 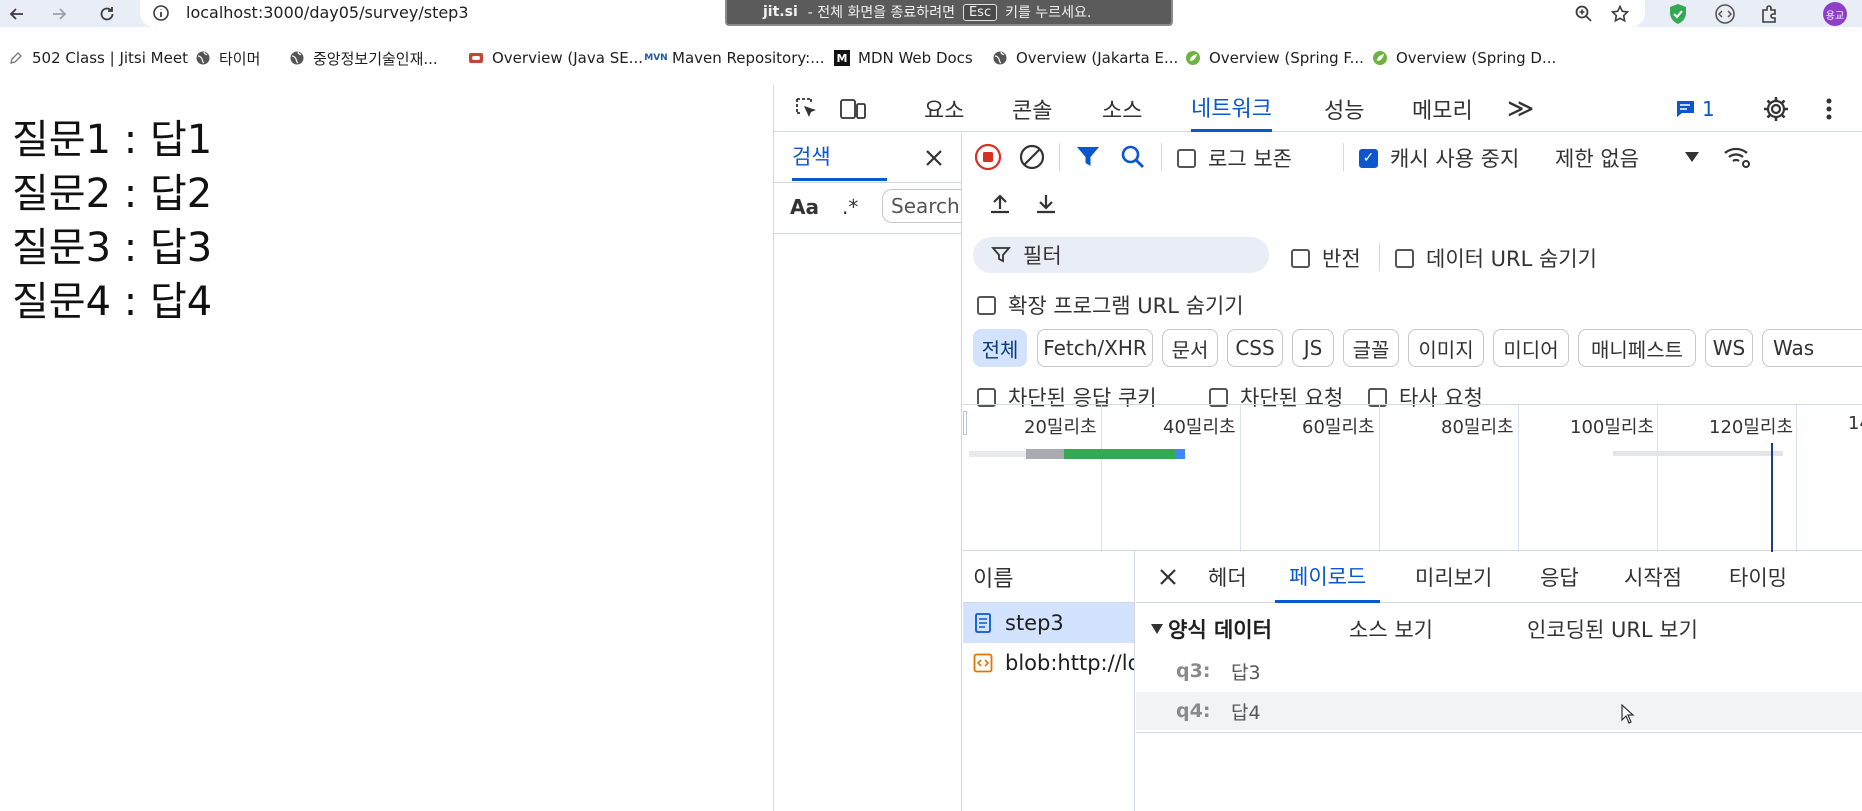 I want to click on regex-toggle: .*, so click(x=850, y=207).